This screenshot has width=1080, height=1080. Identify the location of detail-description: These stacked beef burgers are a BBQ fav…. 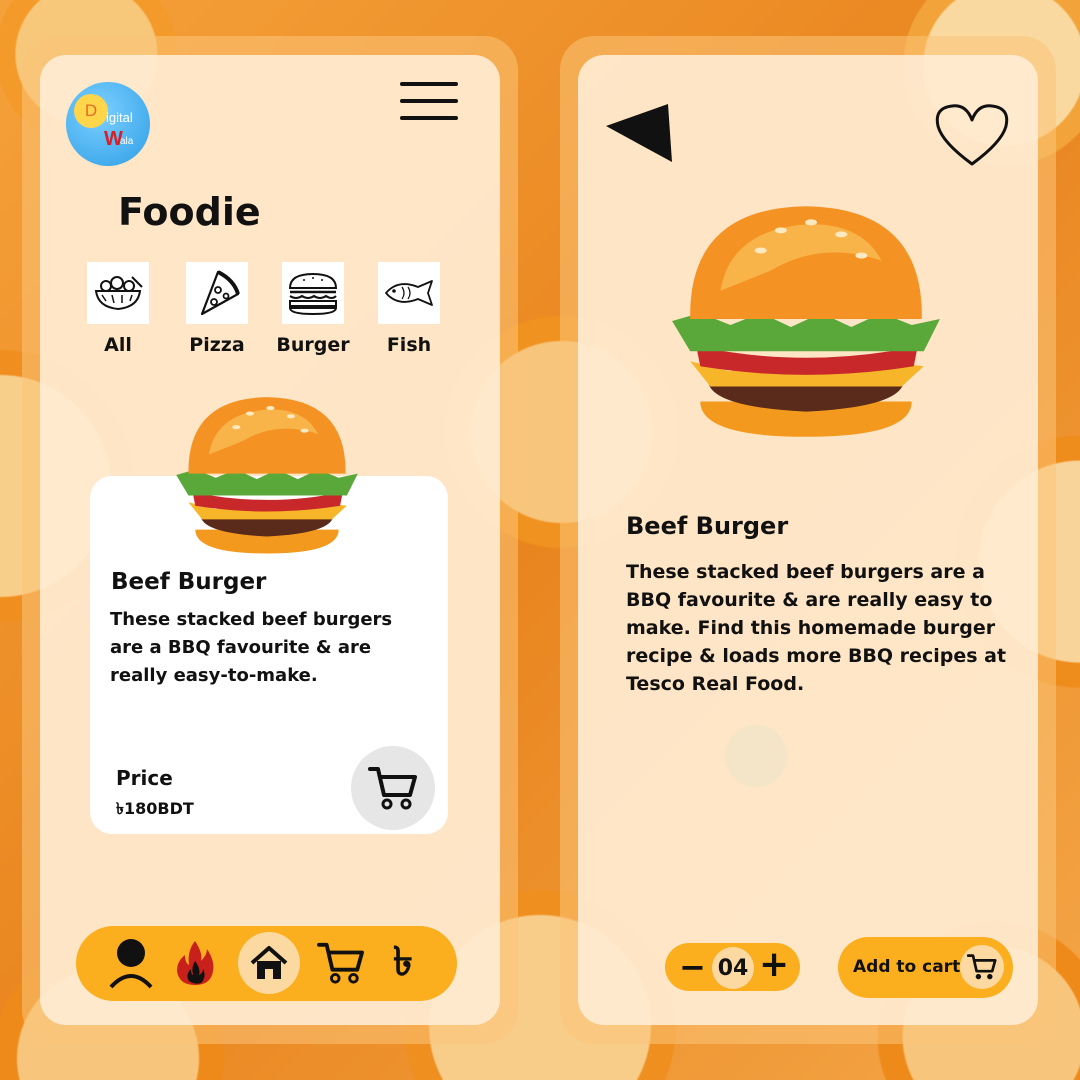
(816, 628).